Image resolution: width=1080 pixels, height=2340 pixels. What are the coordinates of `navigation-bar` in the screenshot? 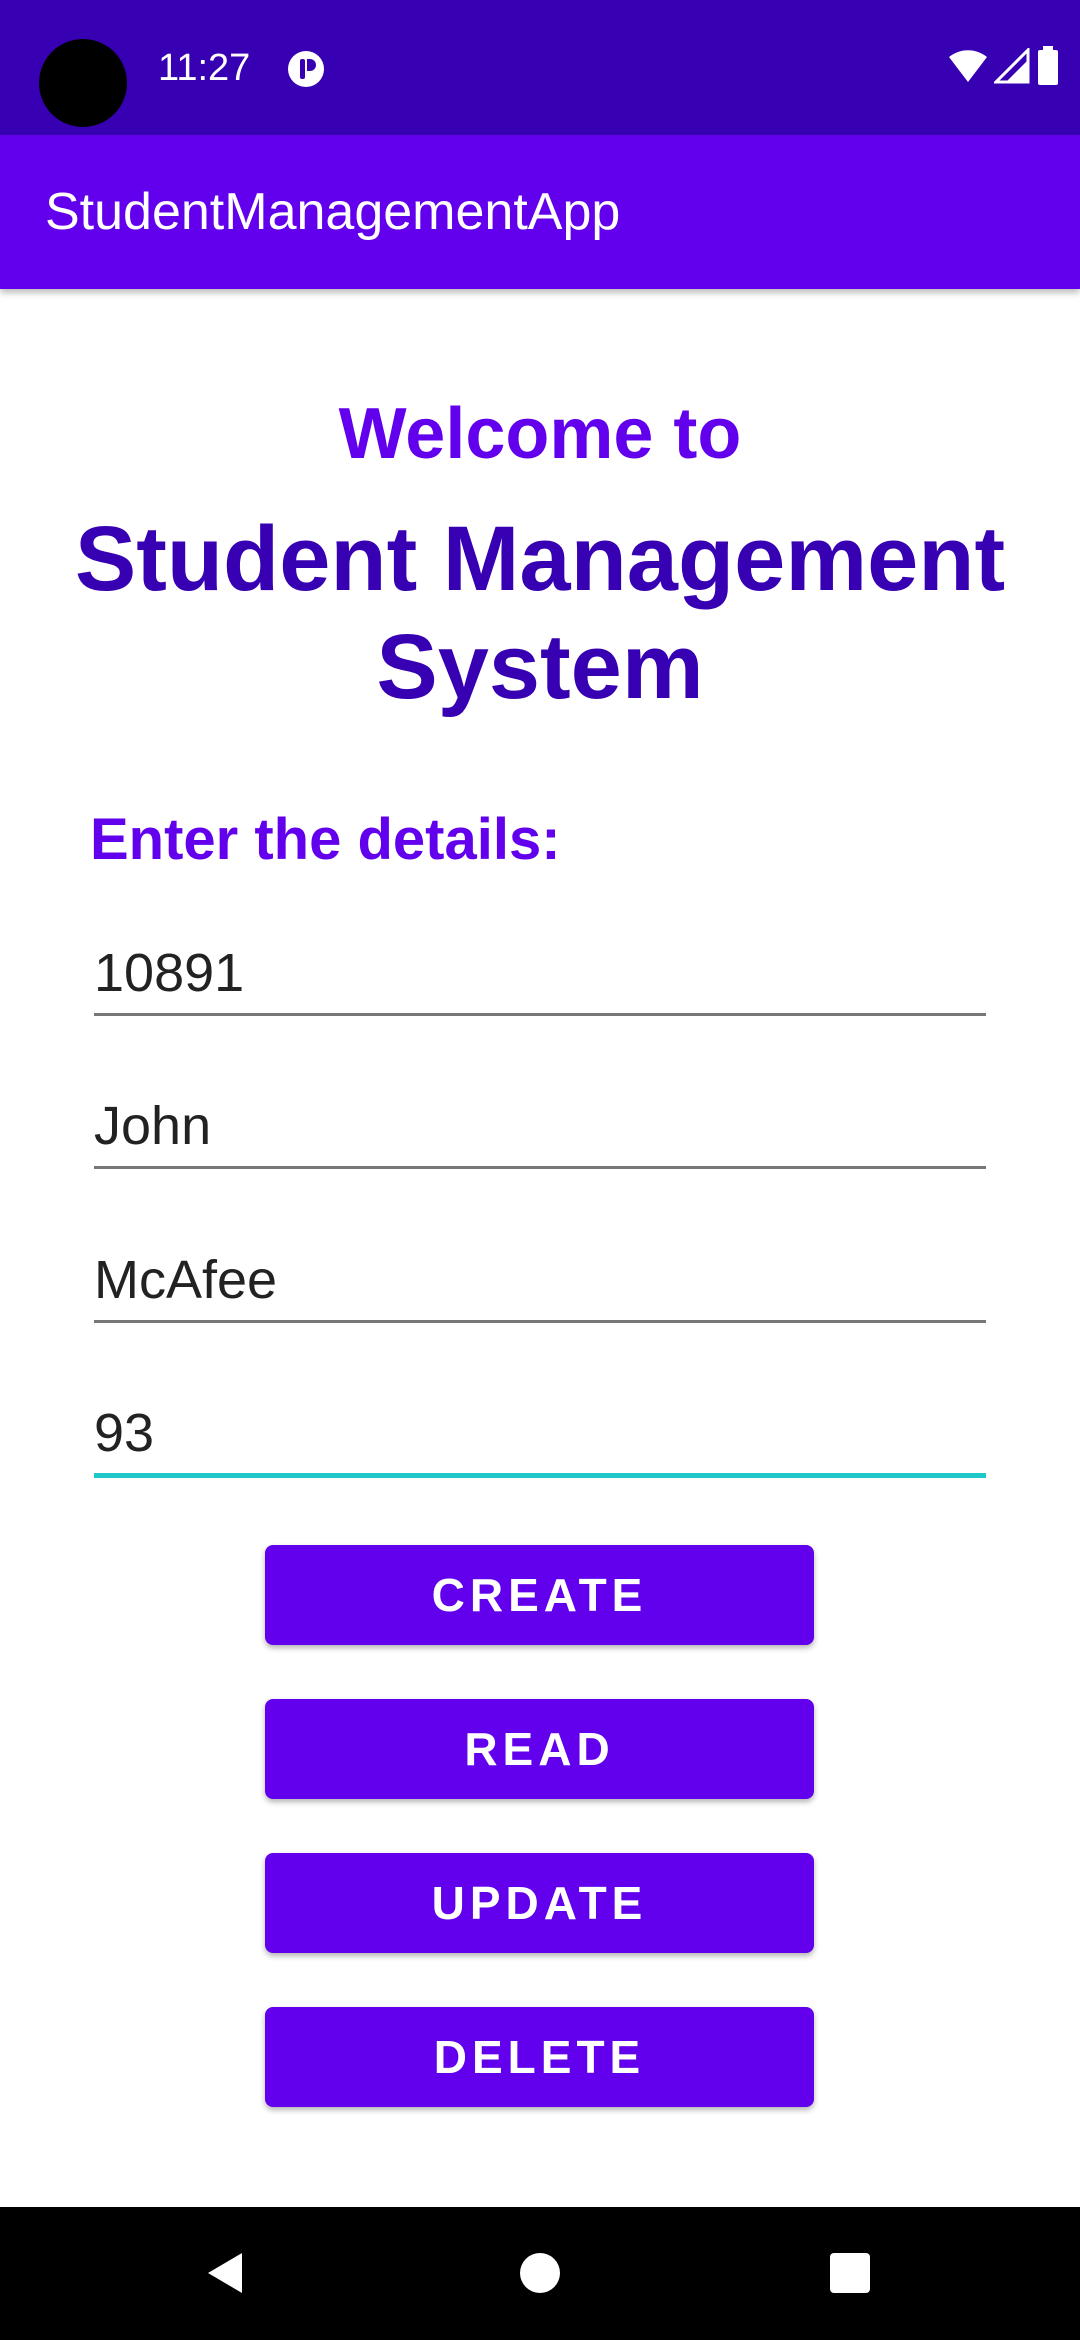 It's located at (540, 2273).